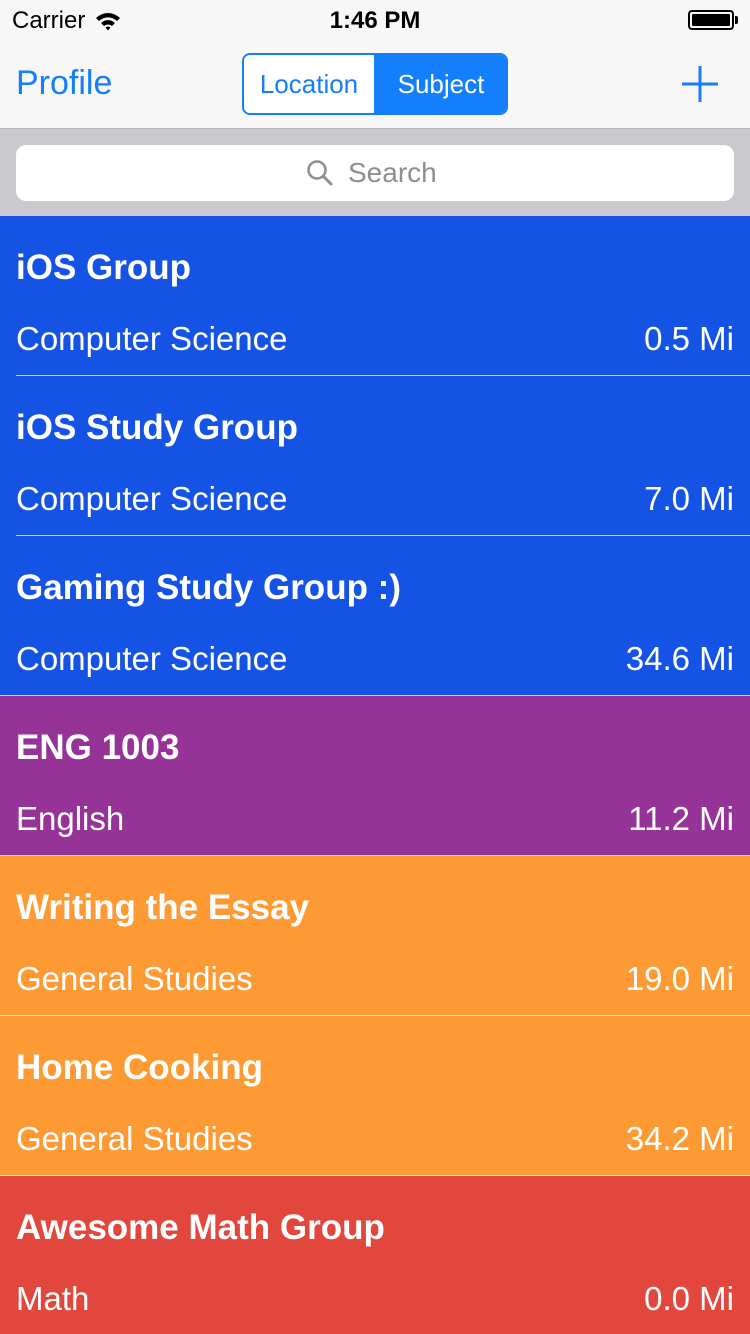 The width and height of the screenshot is (750, 1334). I want to click on group-row-ios-group: iOS Group Computer Science 0.5 Mi, so click(375, 296).